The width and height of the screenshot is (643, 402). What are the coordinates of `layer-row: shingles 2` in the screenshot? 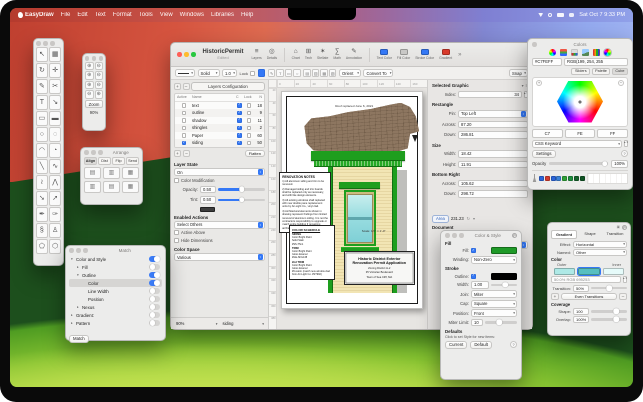 It's located at (219, 128).